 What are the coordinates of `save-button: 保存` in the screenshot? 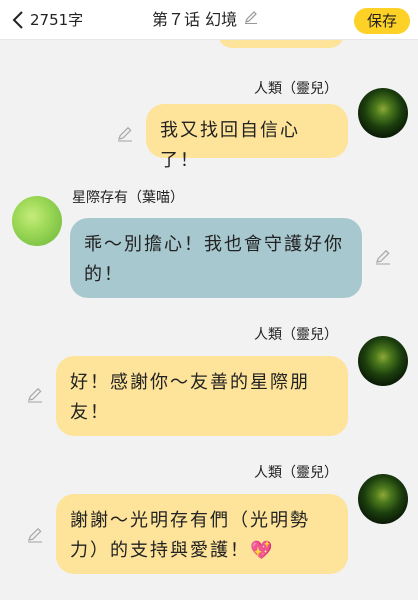 It's located at (382, 21).